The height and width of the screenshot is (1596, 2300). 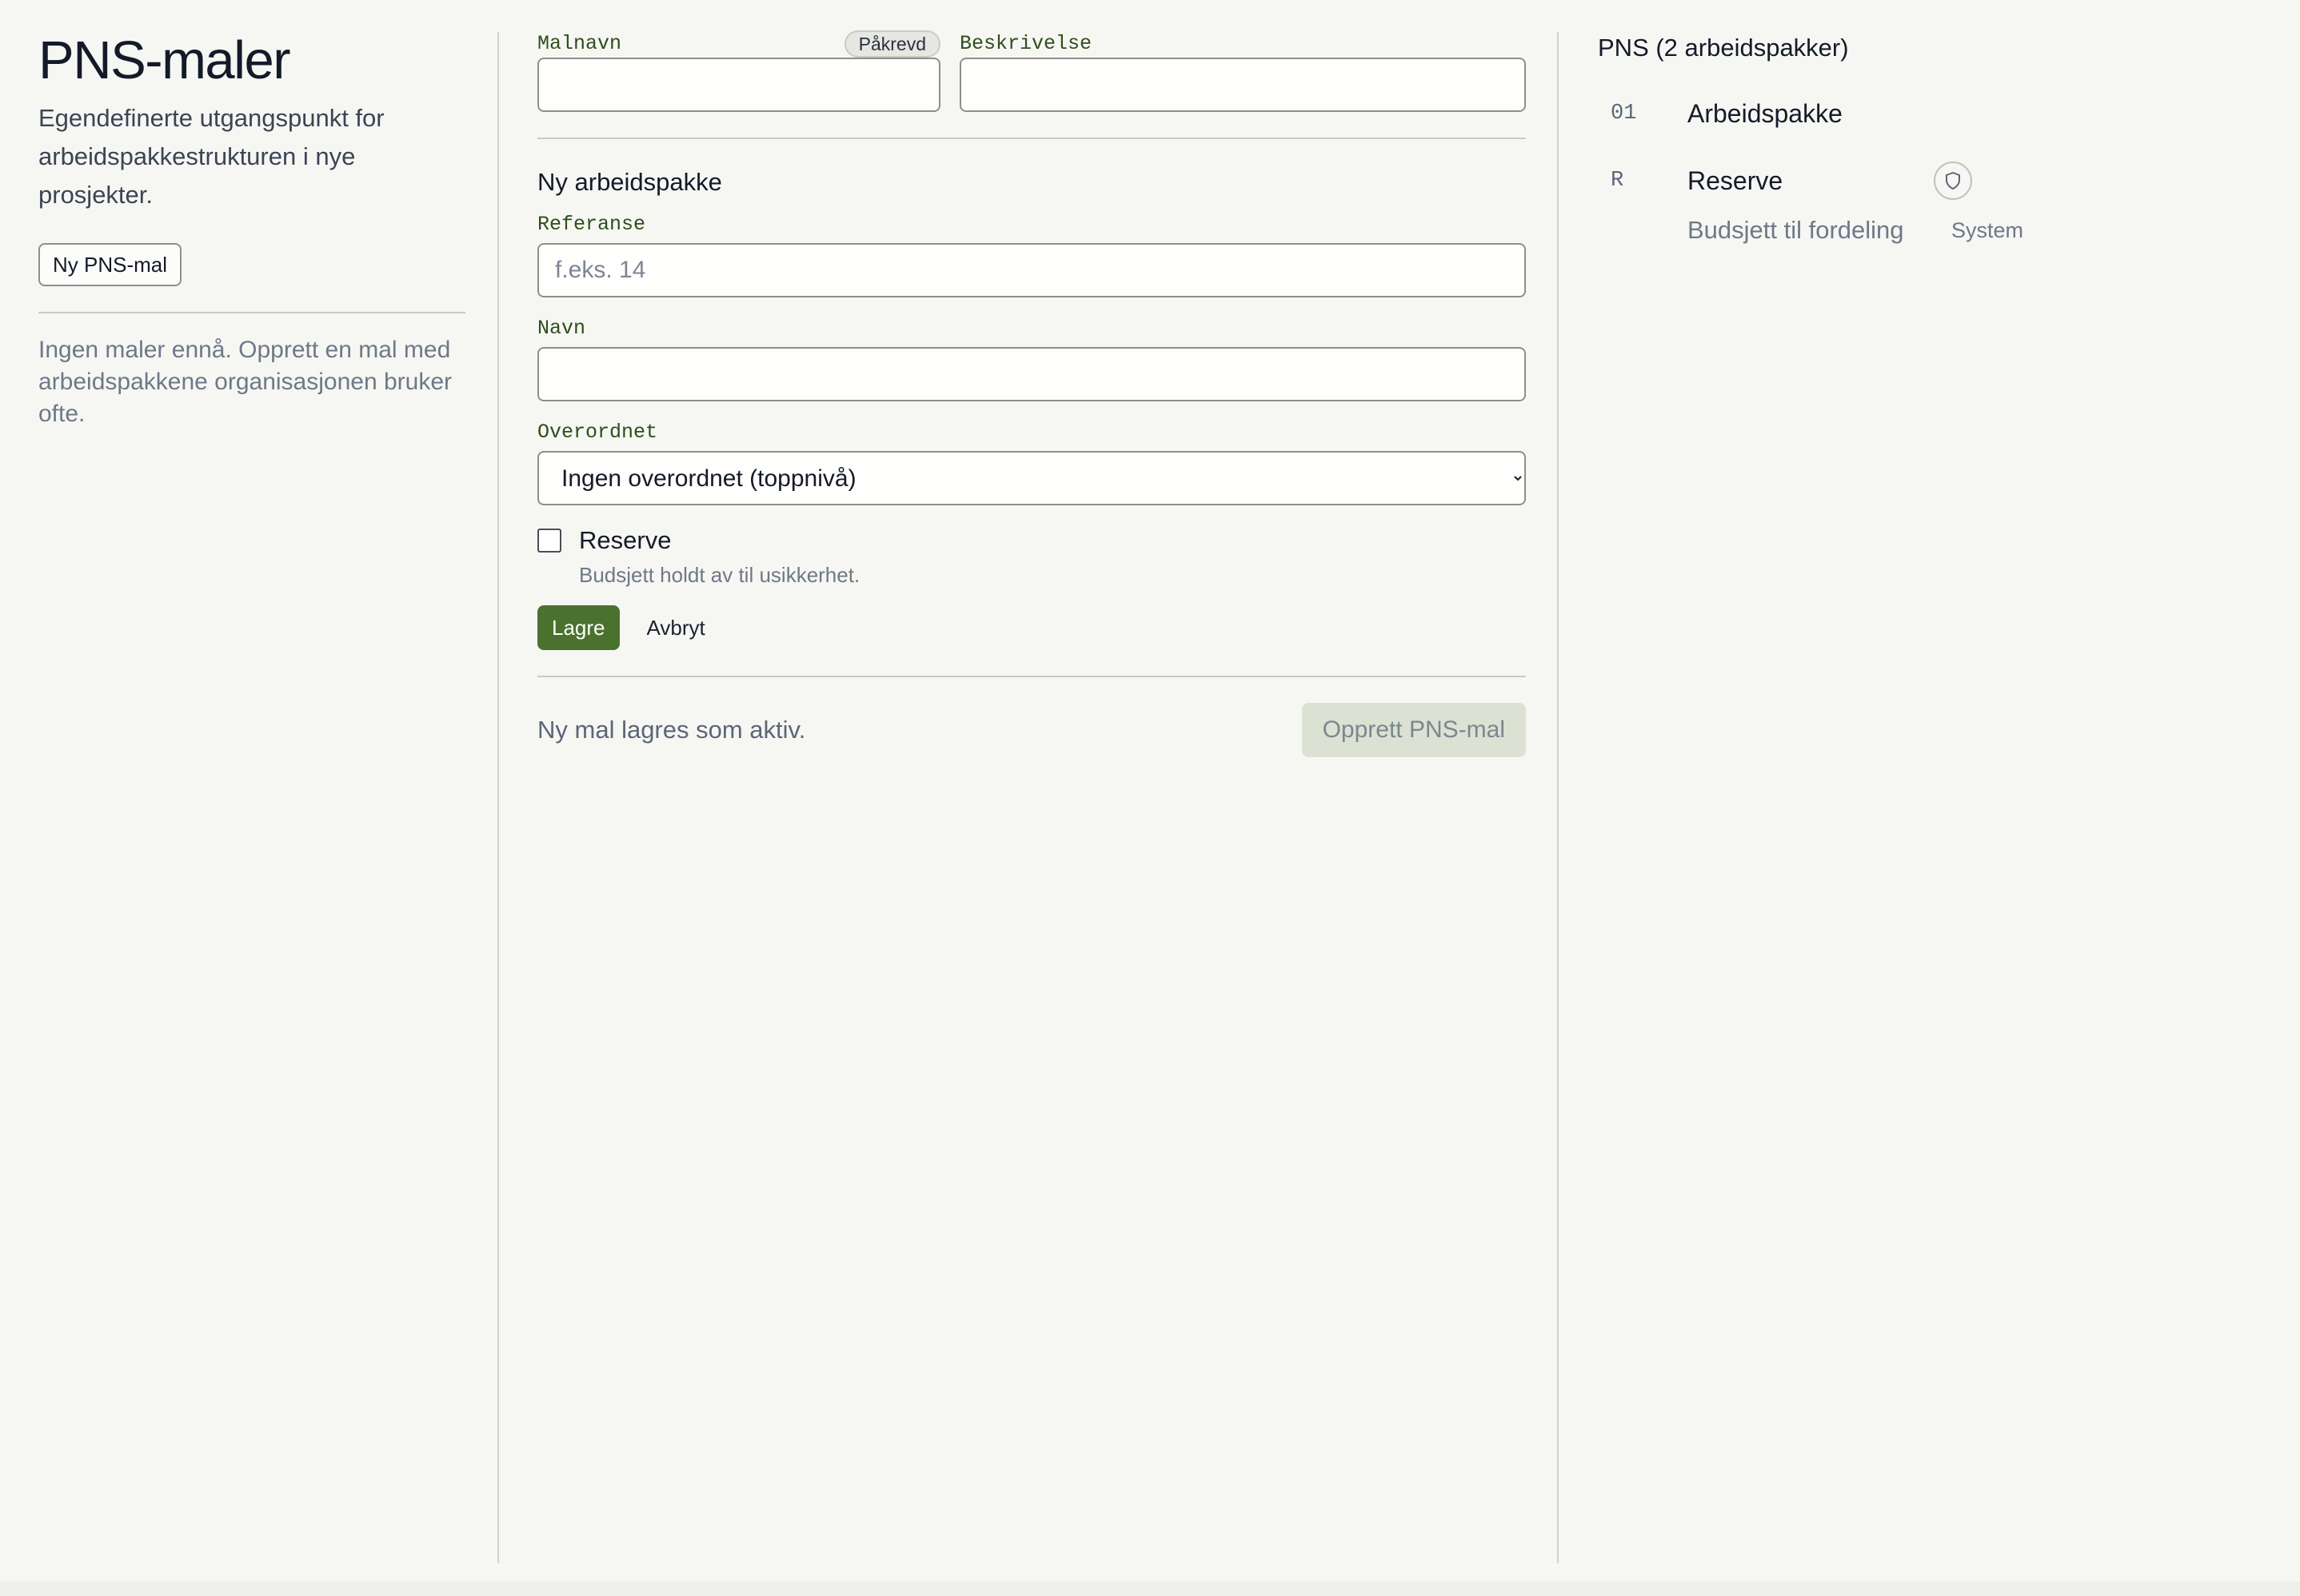 What do you see at coordinates (1413, 730) in the screenshot?
I see `create-template-button: Opprett PNS-mal` at bounding box center [1413, 730].